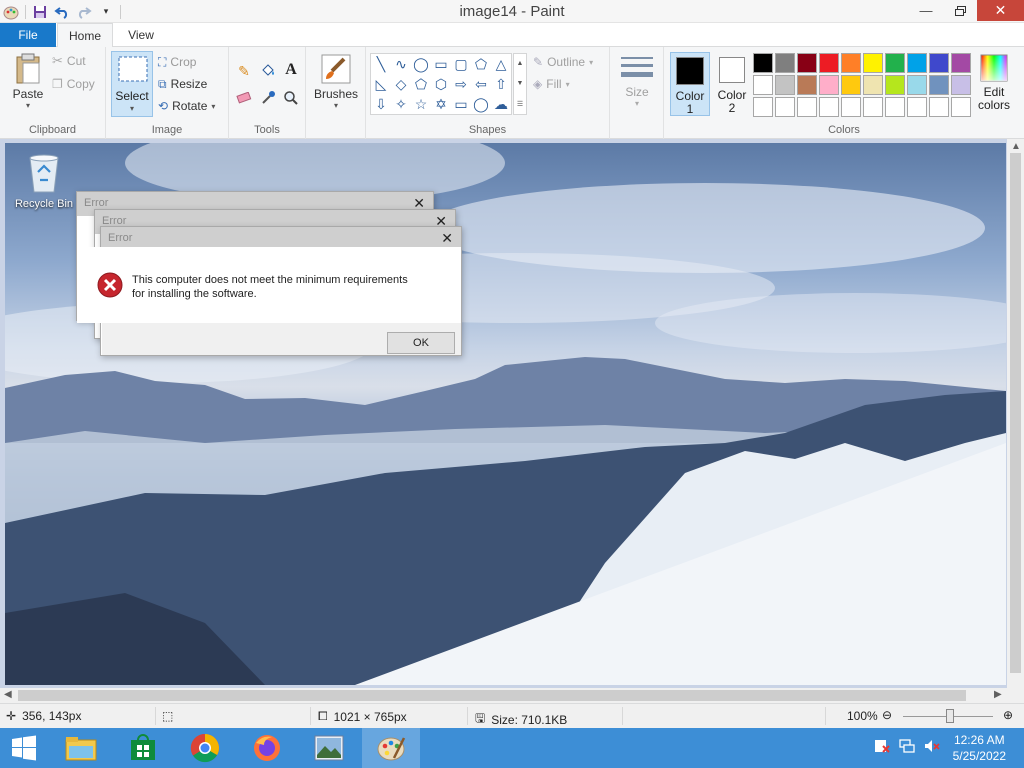 The image size is (1024, 768). Describe the element at coordinates (1008, 715) in the screenshot. I see `zoom-in-icon: ⊕` at that location.